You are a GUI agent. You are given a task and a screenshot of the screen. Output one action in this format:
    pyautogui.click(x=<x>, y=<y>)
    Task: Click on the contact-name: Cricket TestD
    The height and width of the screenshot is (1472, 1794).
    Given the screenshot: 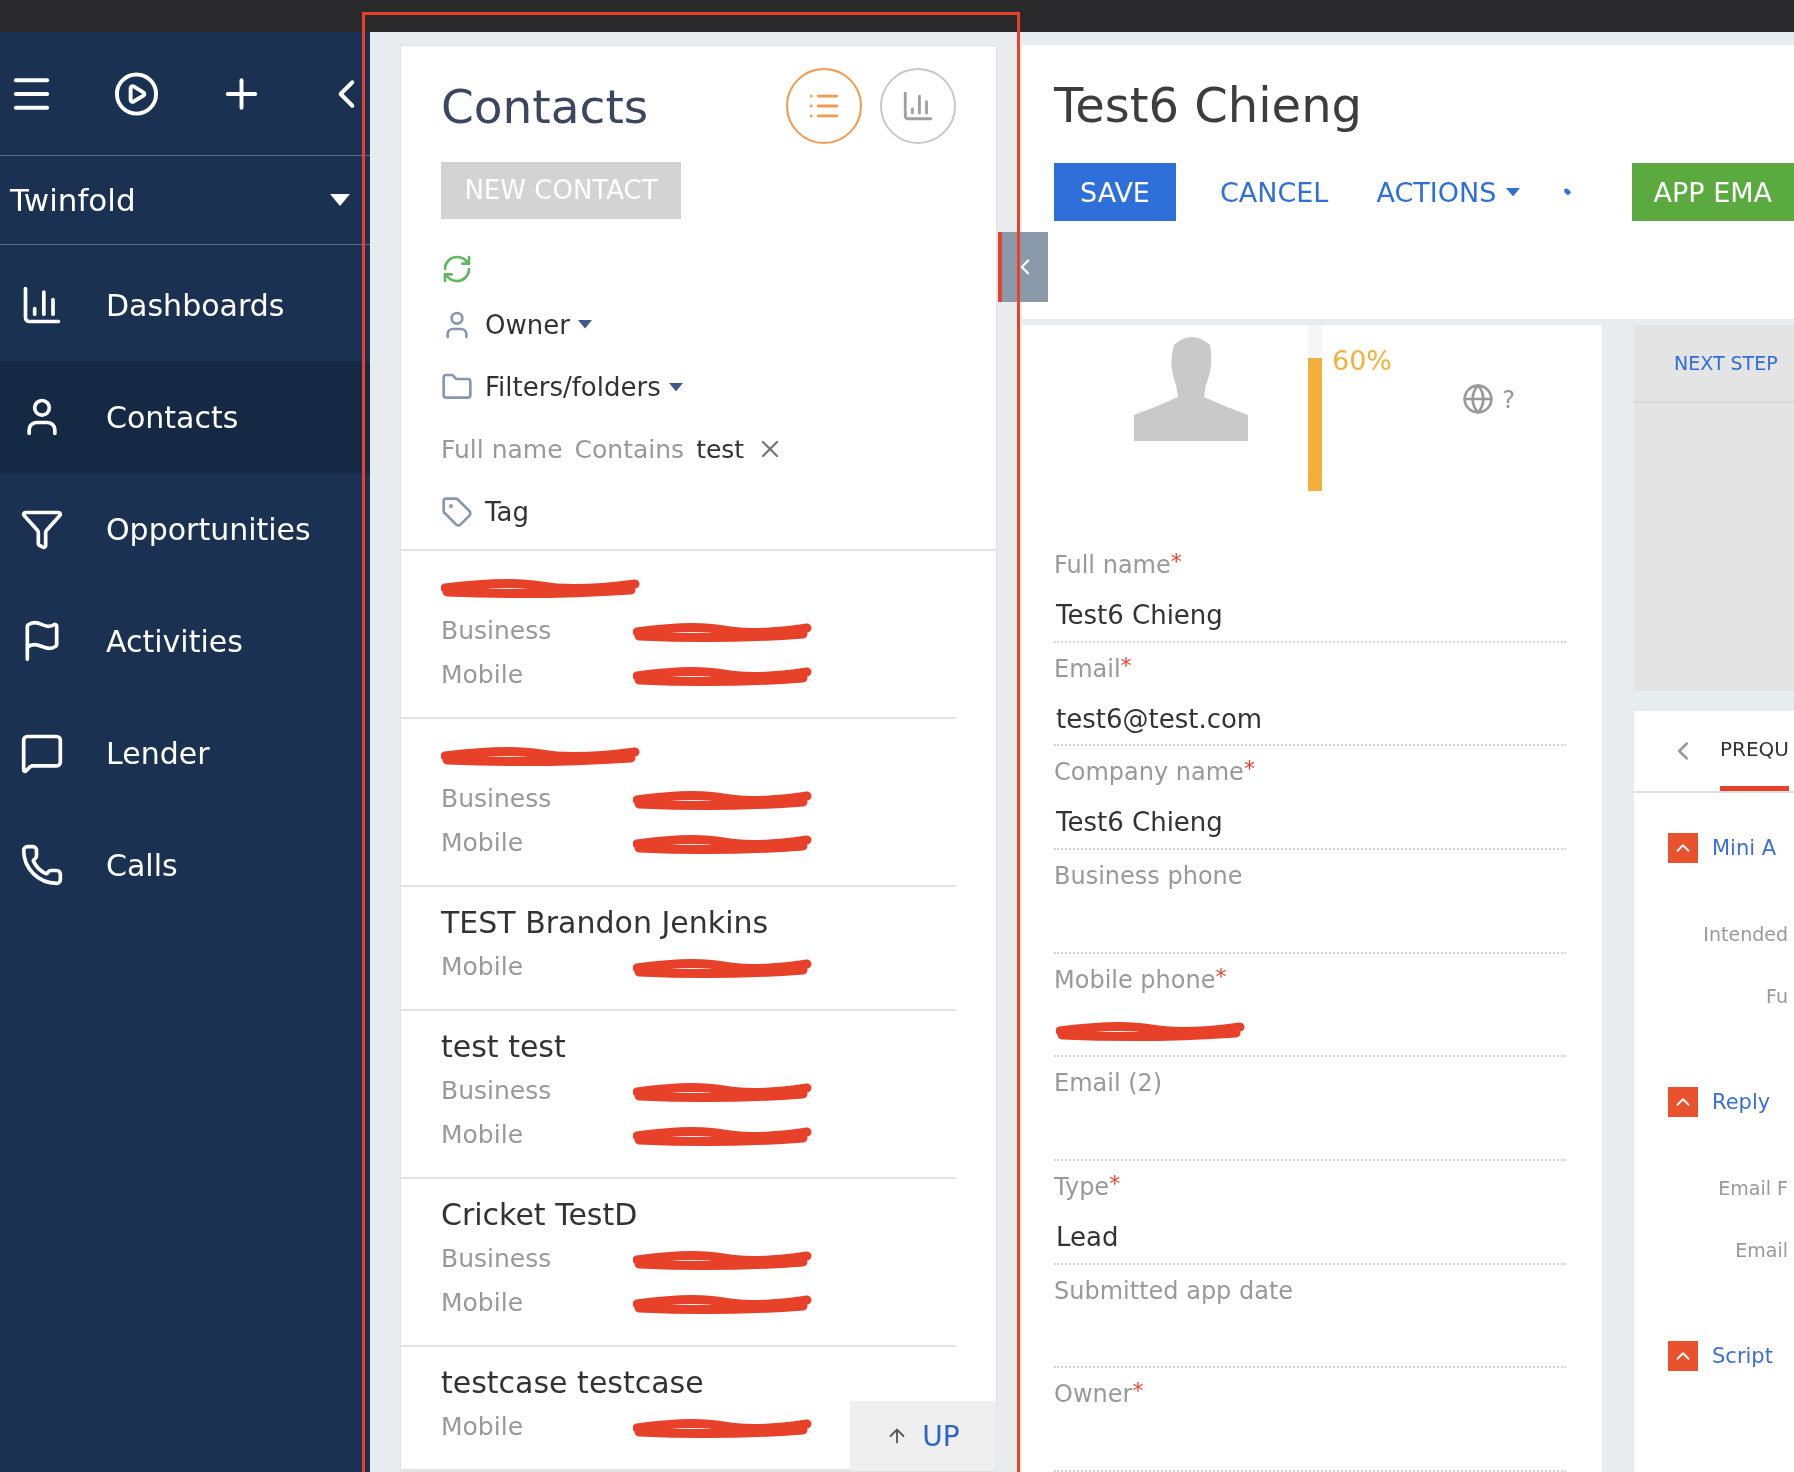 What is the action you would take?
    pyautogui.click(x=539, y=1215)
    